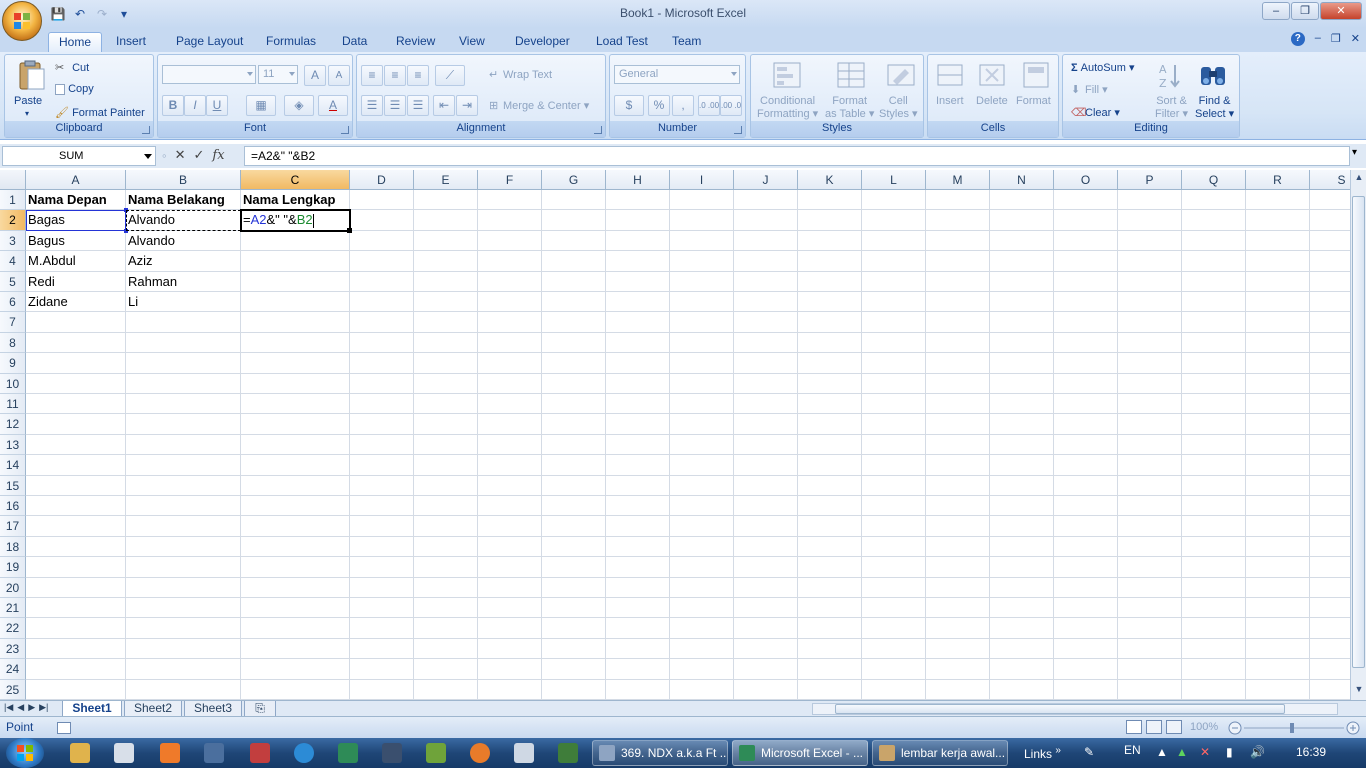  Describe the element at coordinates (1134, 727) in the screenshot. I see `normal-view-icon` at that location.